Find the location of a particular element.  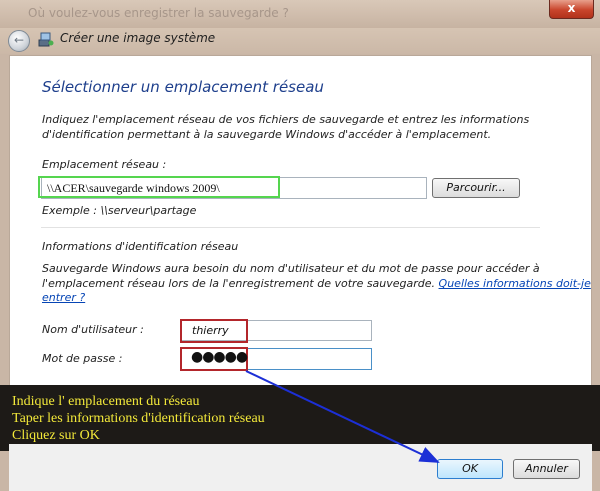

cancel-button: Annuler is located at coordinates (546, 469).